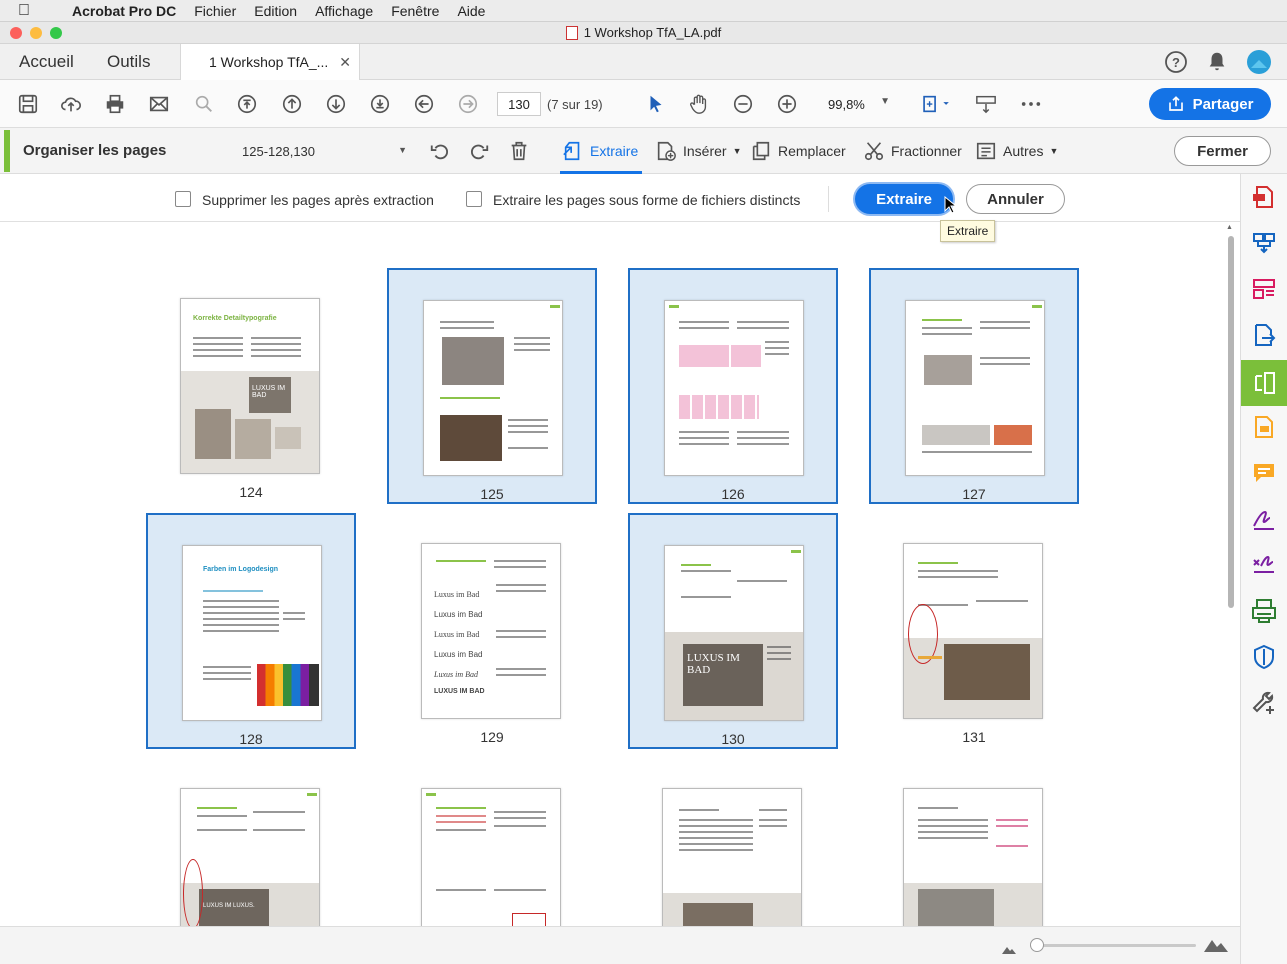  Describe the element at coordinates (440, 151) in the screenshot. I see `rotate-left-icon` at that location.